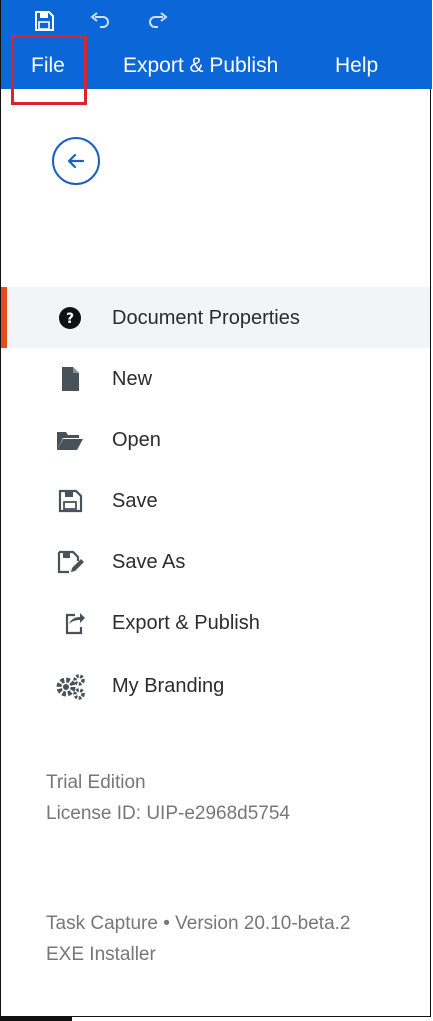 The width and height of the screenshot is (433, 1021). Describe the element at coordinates (158, 21) in the screenshot. I see `redo-icon` at that location.